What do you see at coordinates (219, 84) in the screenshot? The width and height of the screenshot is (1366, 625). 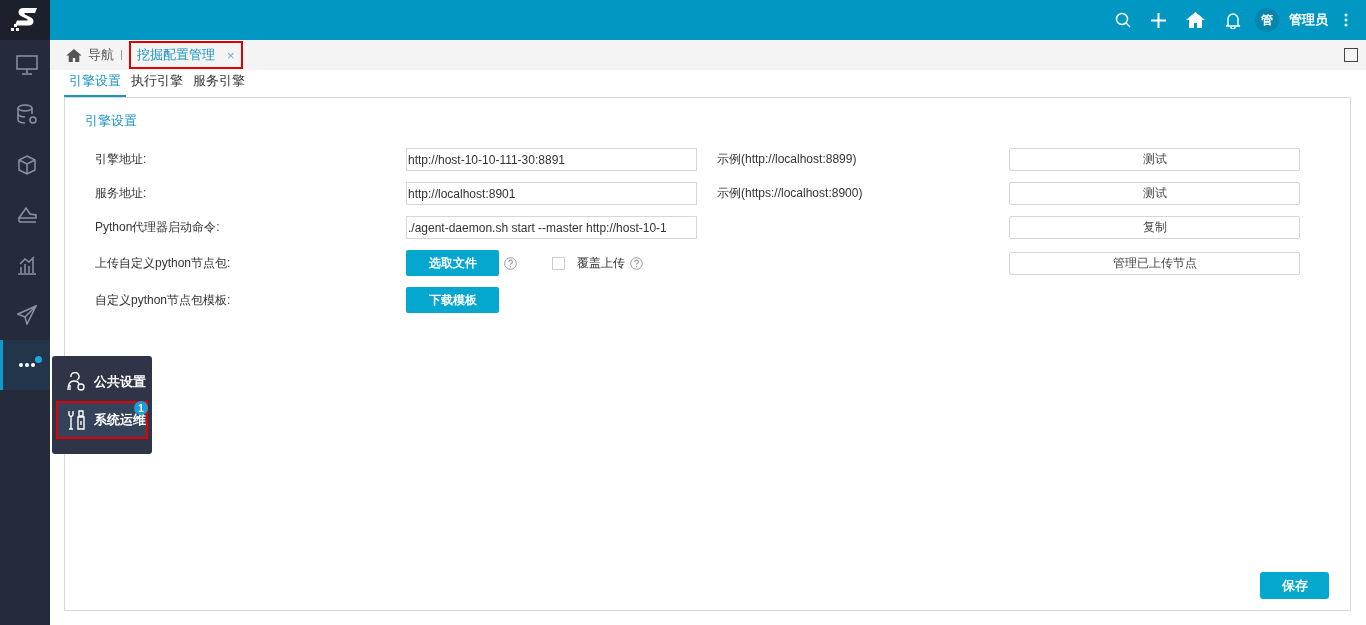 I see `sub-tab: 服务引擎` at bounding box center [219, 84].